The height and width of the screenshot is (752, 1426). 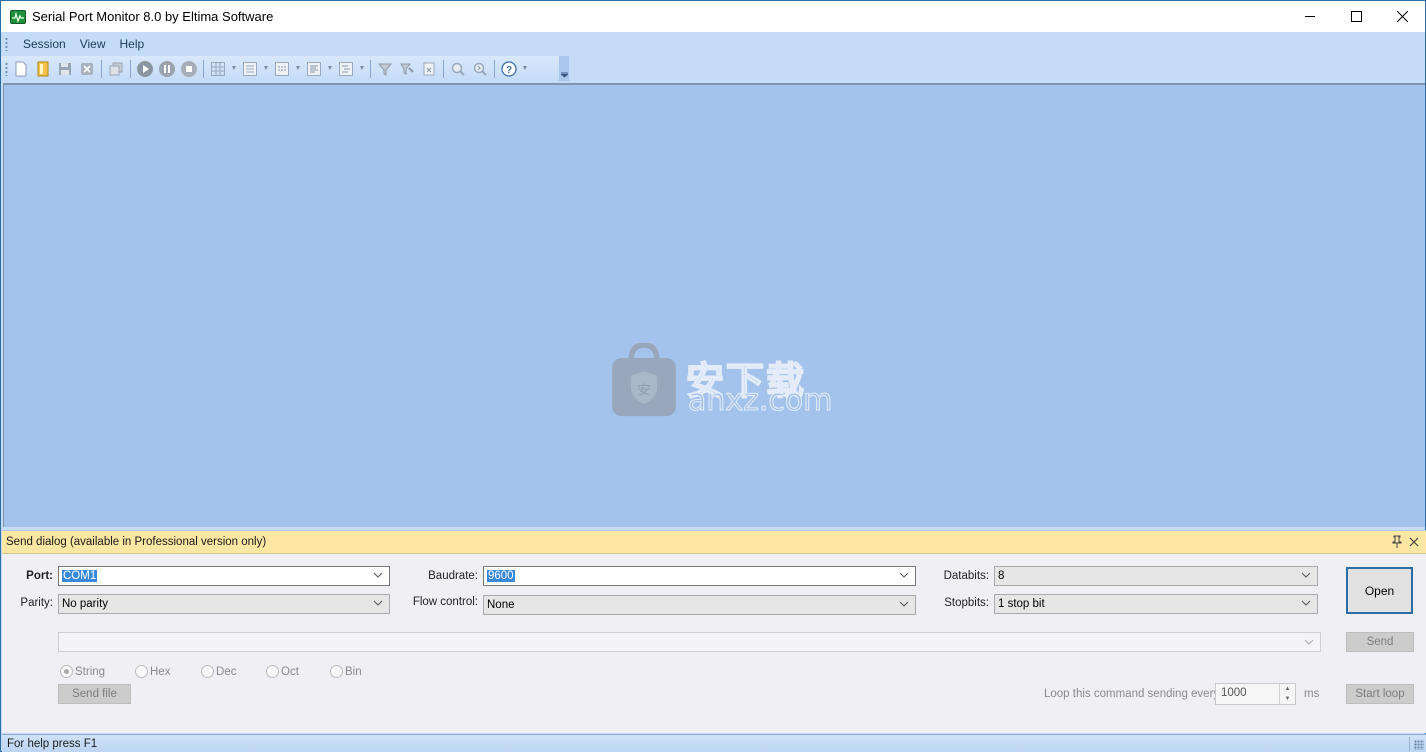 I want to click on terminal-view-button, so click(x=314, y=69).